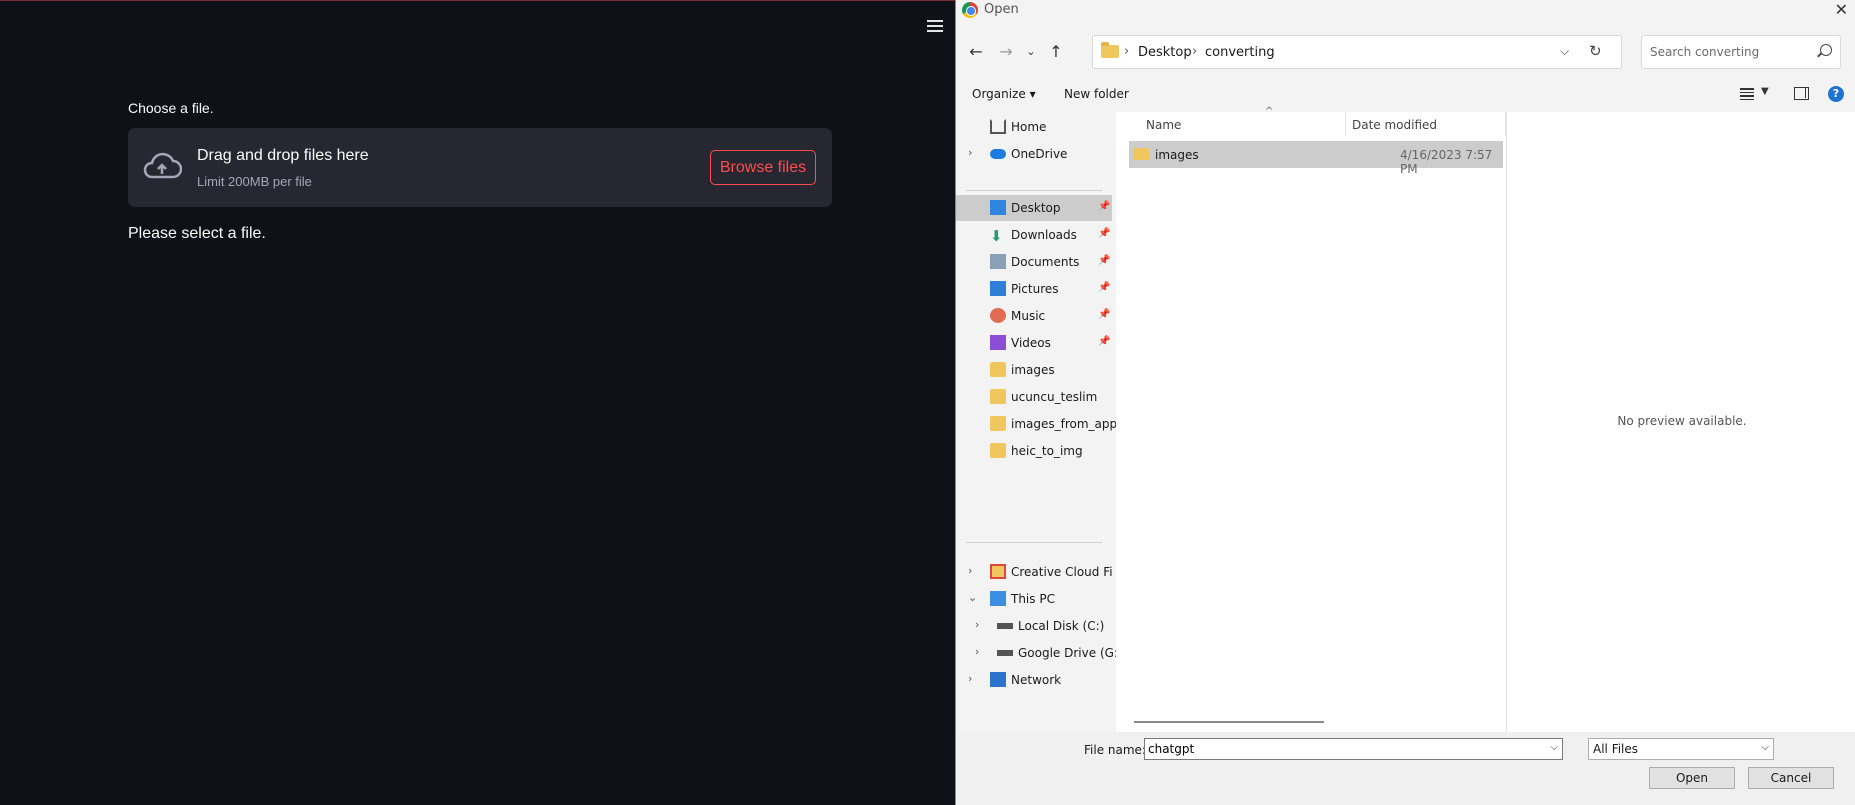 The width and height of the screenshot is (1855, 805). What do you see at coordinates (763, 167) in the screenshot?
I see `browse-files-button: Browse files` at bounding box center [763, 167].